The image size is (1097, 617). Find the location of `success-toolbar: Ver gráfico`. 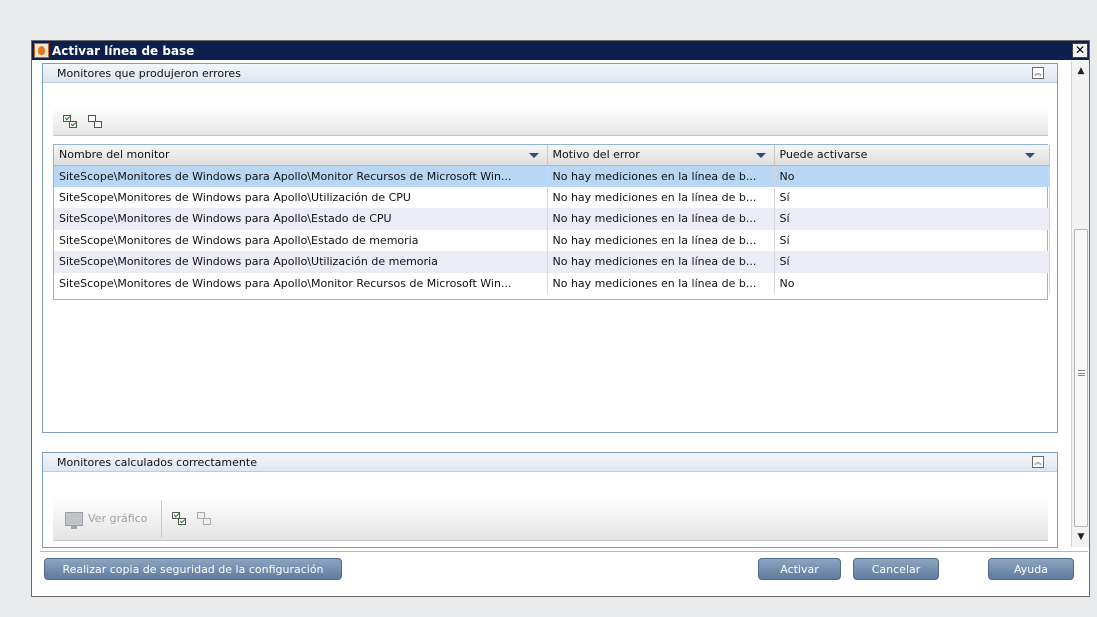

success-toolbar: Ver gráfico is located at coordinates (550, 519).